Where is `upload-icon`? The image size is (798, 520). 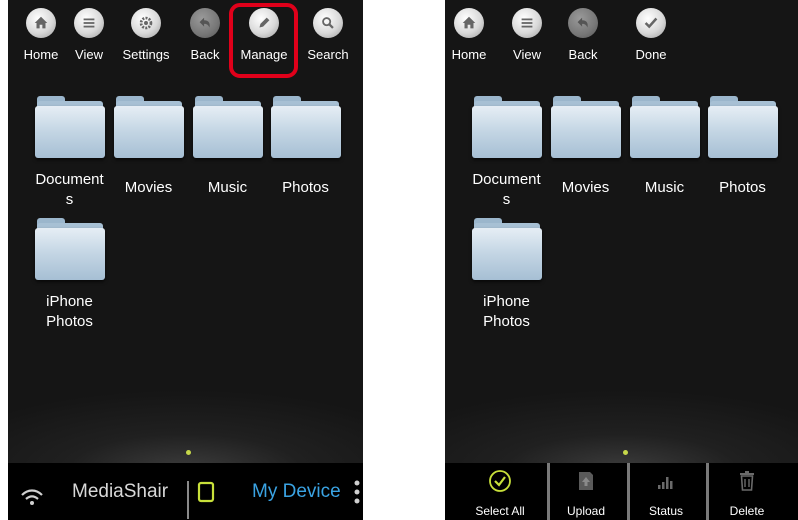
upload-icon is located at coordinates (586, 481).